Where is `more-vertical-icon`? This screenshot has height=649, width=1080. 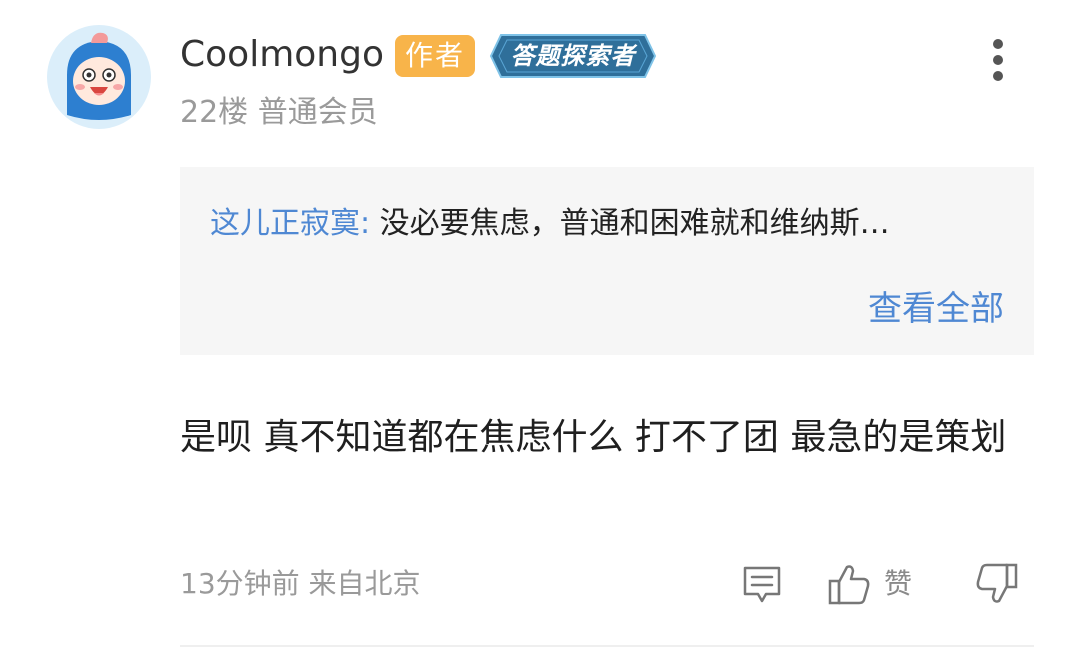
more-vertical-icon is located at coordinates (998, 60).